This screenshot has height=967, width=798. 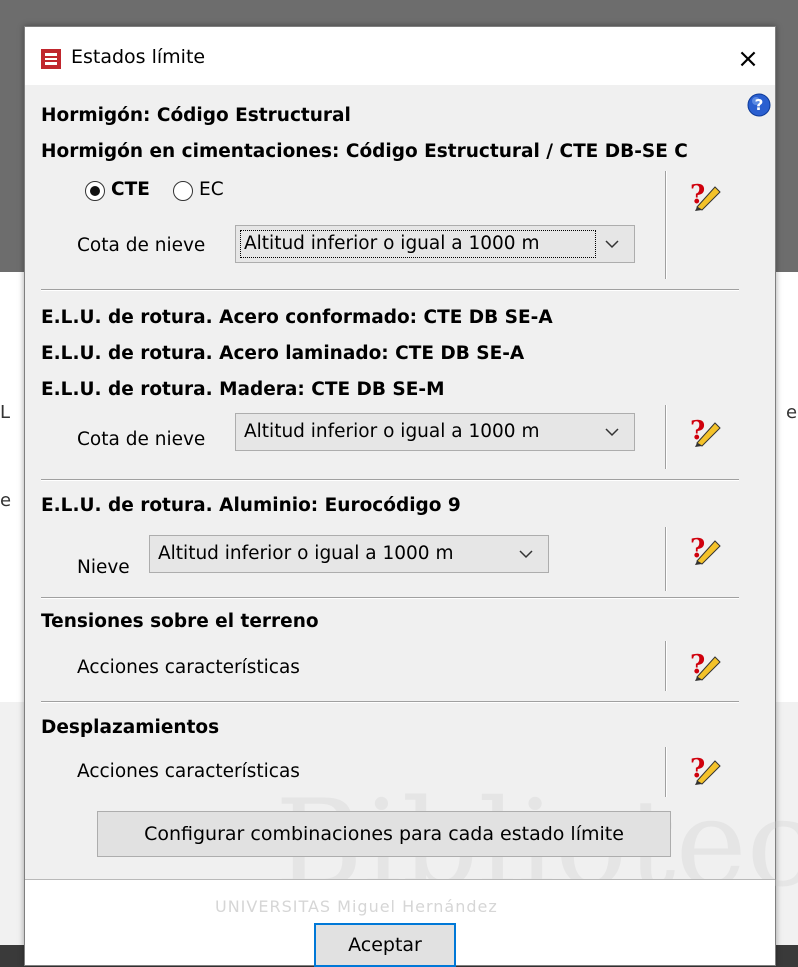 What do you see at coordinates (103, 567) in the screenshot?
I see `nieve-label: Nieve` at bounding box center [103, 567].